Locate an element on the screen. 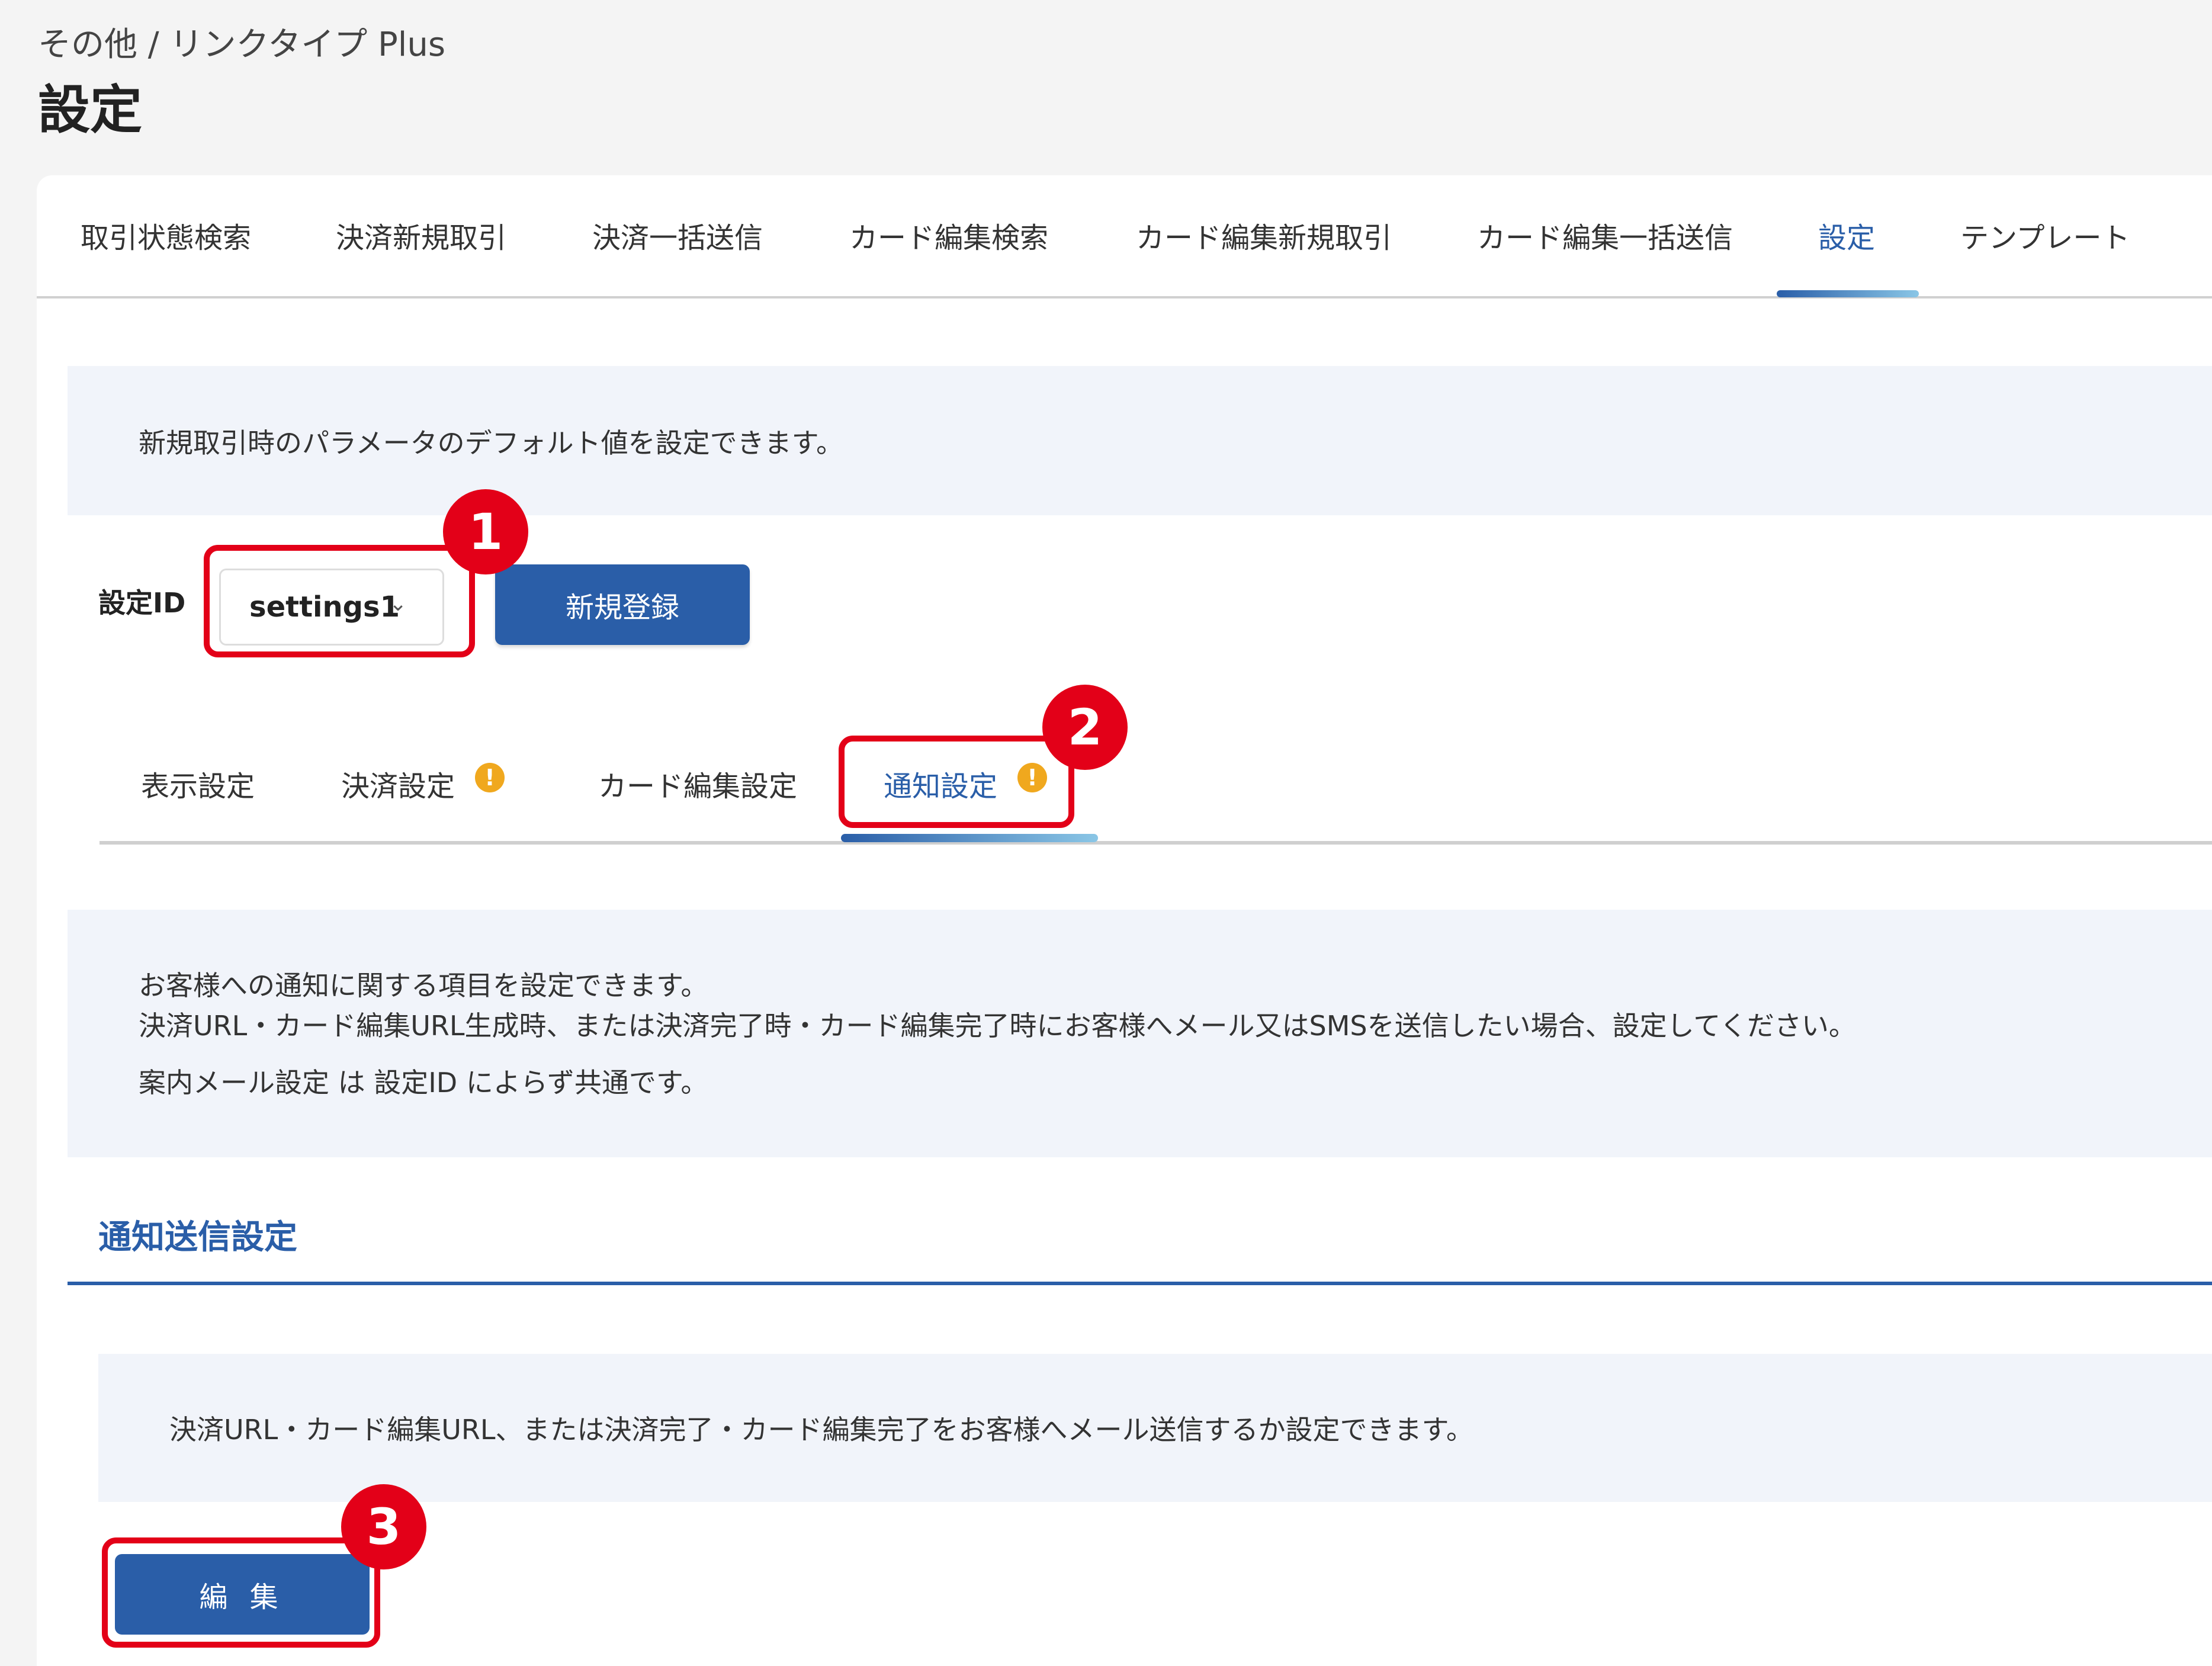 This screenshot has height=1666, width=2212. callout-badge-2: 2 is located at coordinates (1085, 728).